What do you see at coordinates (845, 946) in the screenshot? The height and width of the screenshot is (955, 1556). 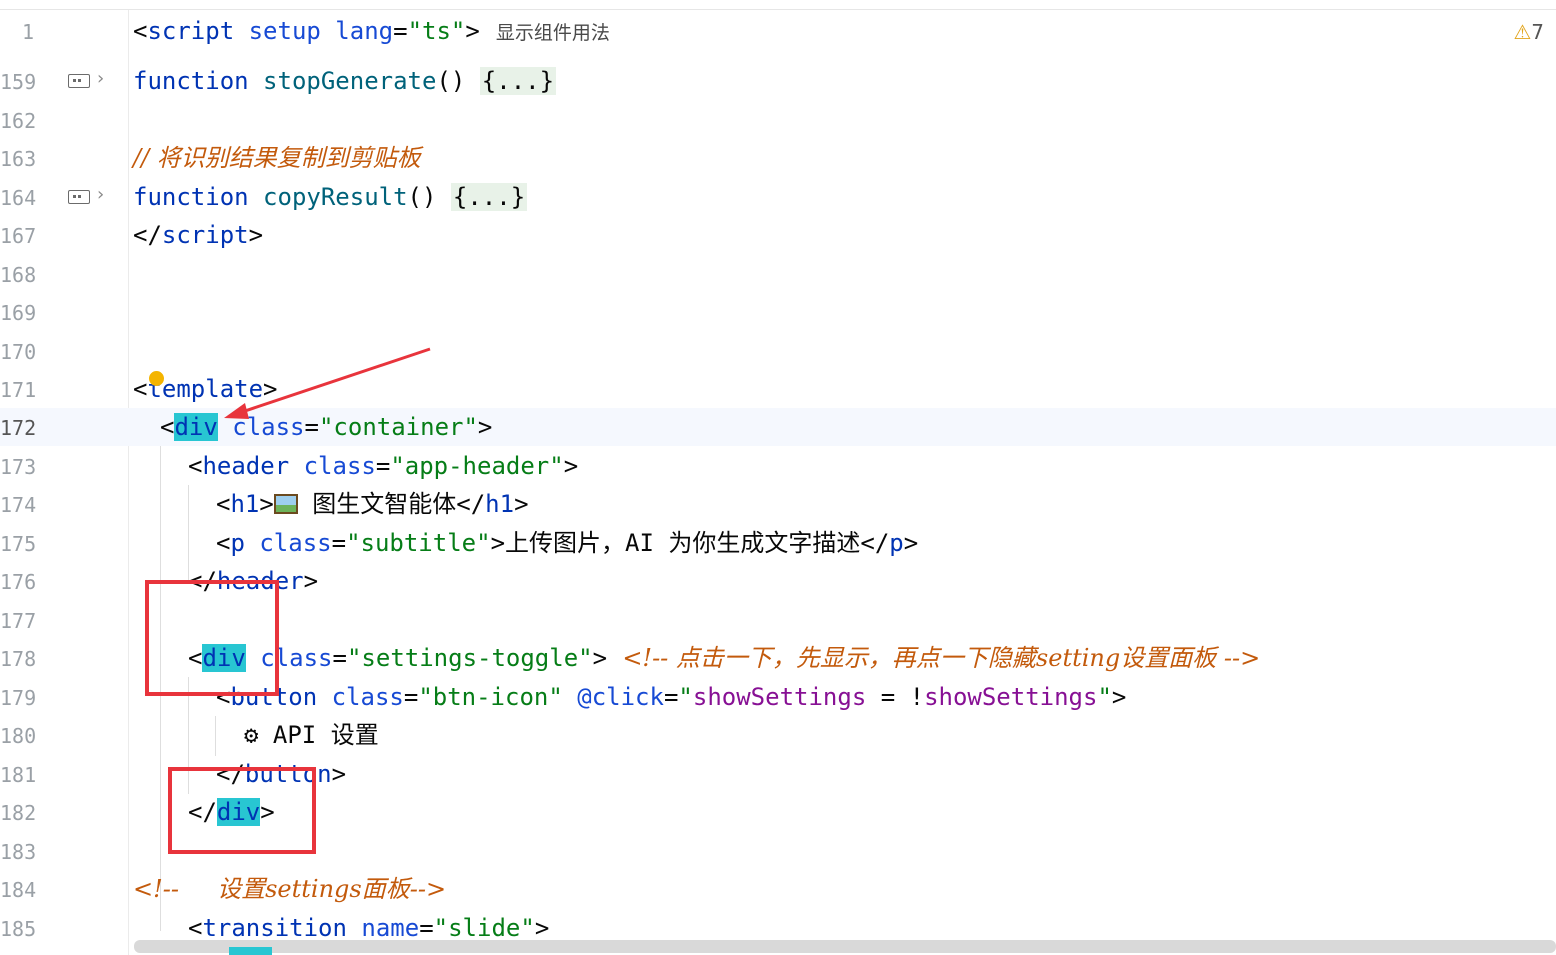 I see `horizontal-scrollbar` at bounding box center [845, 946].